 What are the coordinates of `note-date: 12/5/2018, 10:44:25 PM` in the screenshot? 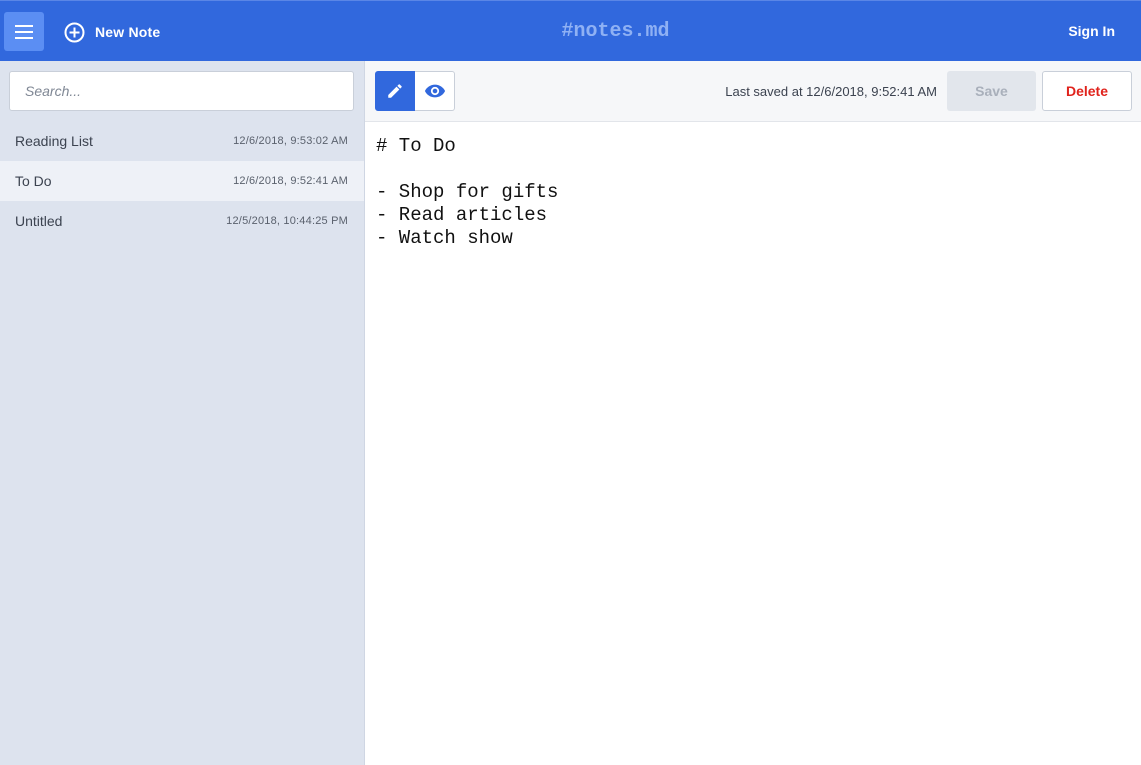 It's located at (287, 221).